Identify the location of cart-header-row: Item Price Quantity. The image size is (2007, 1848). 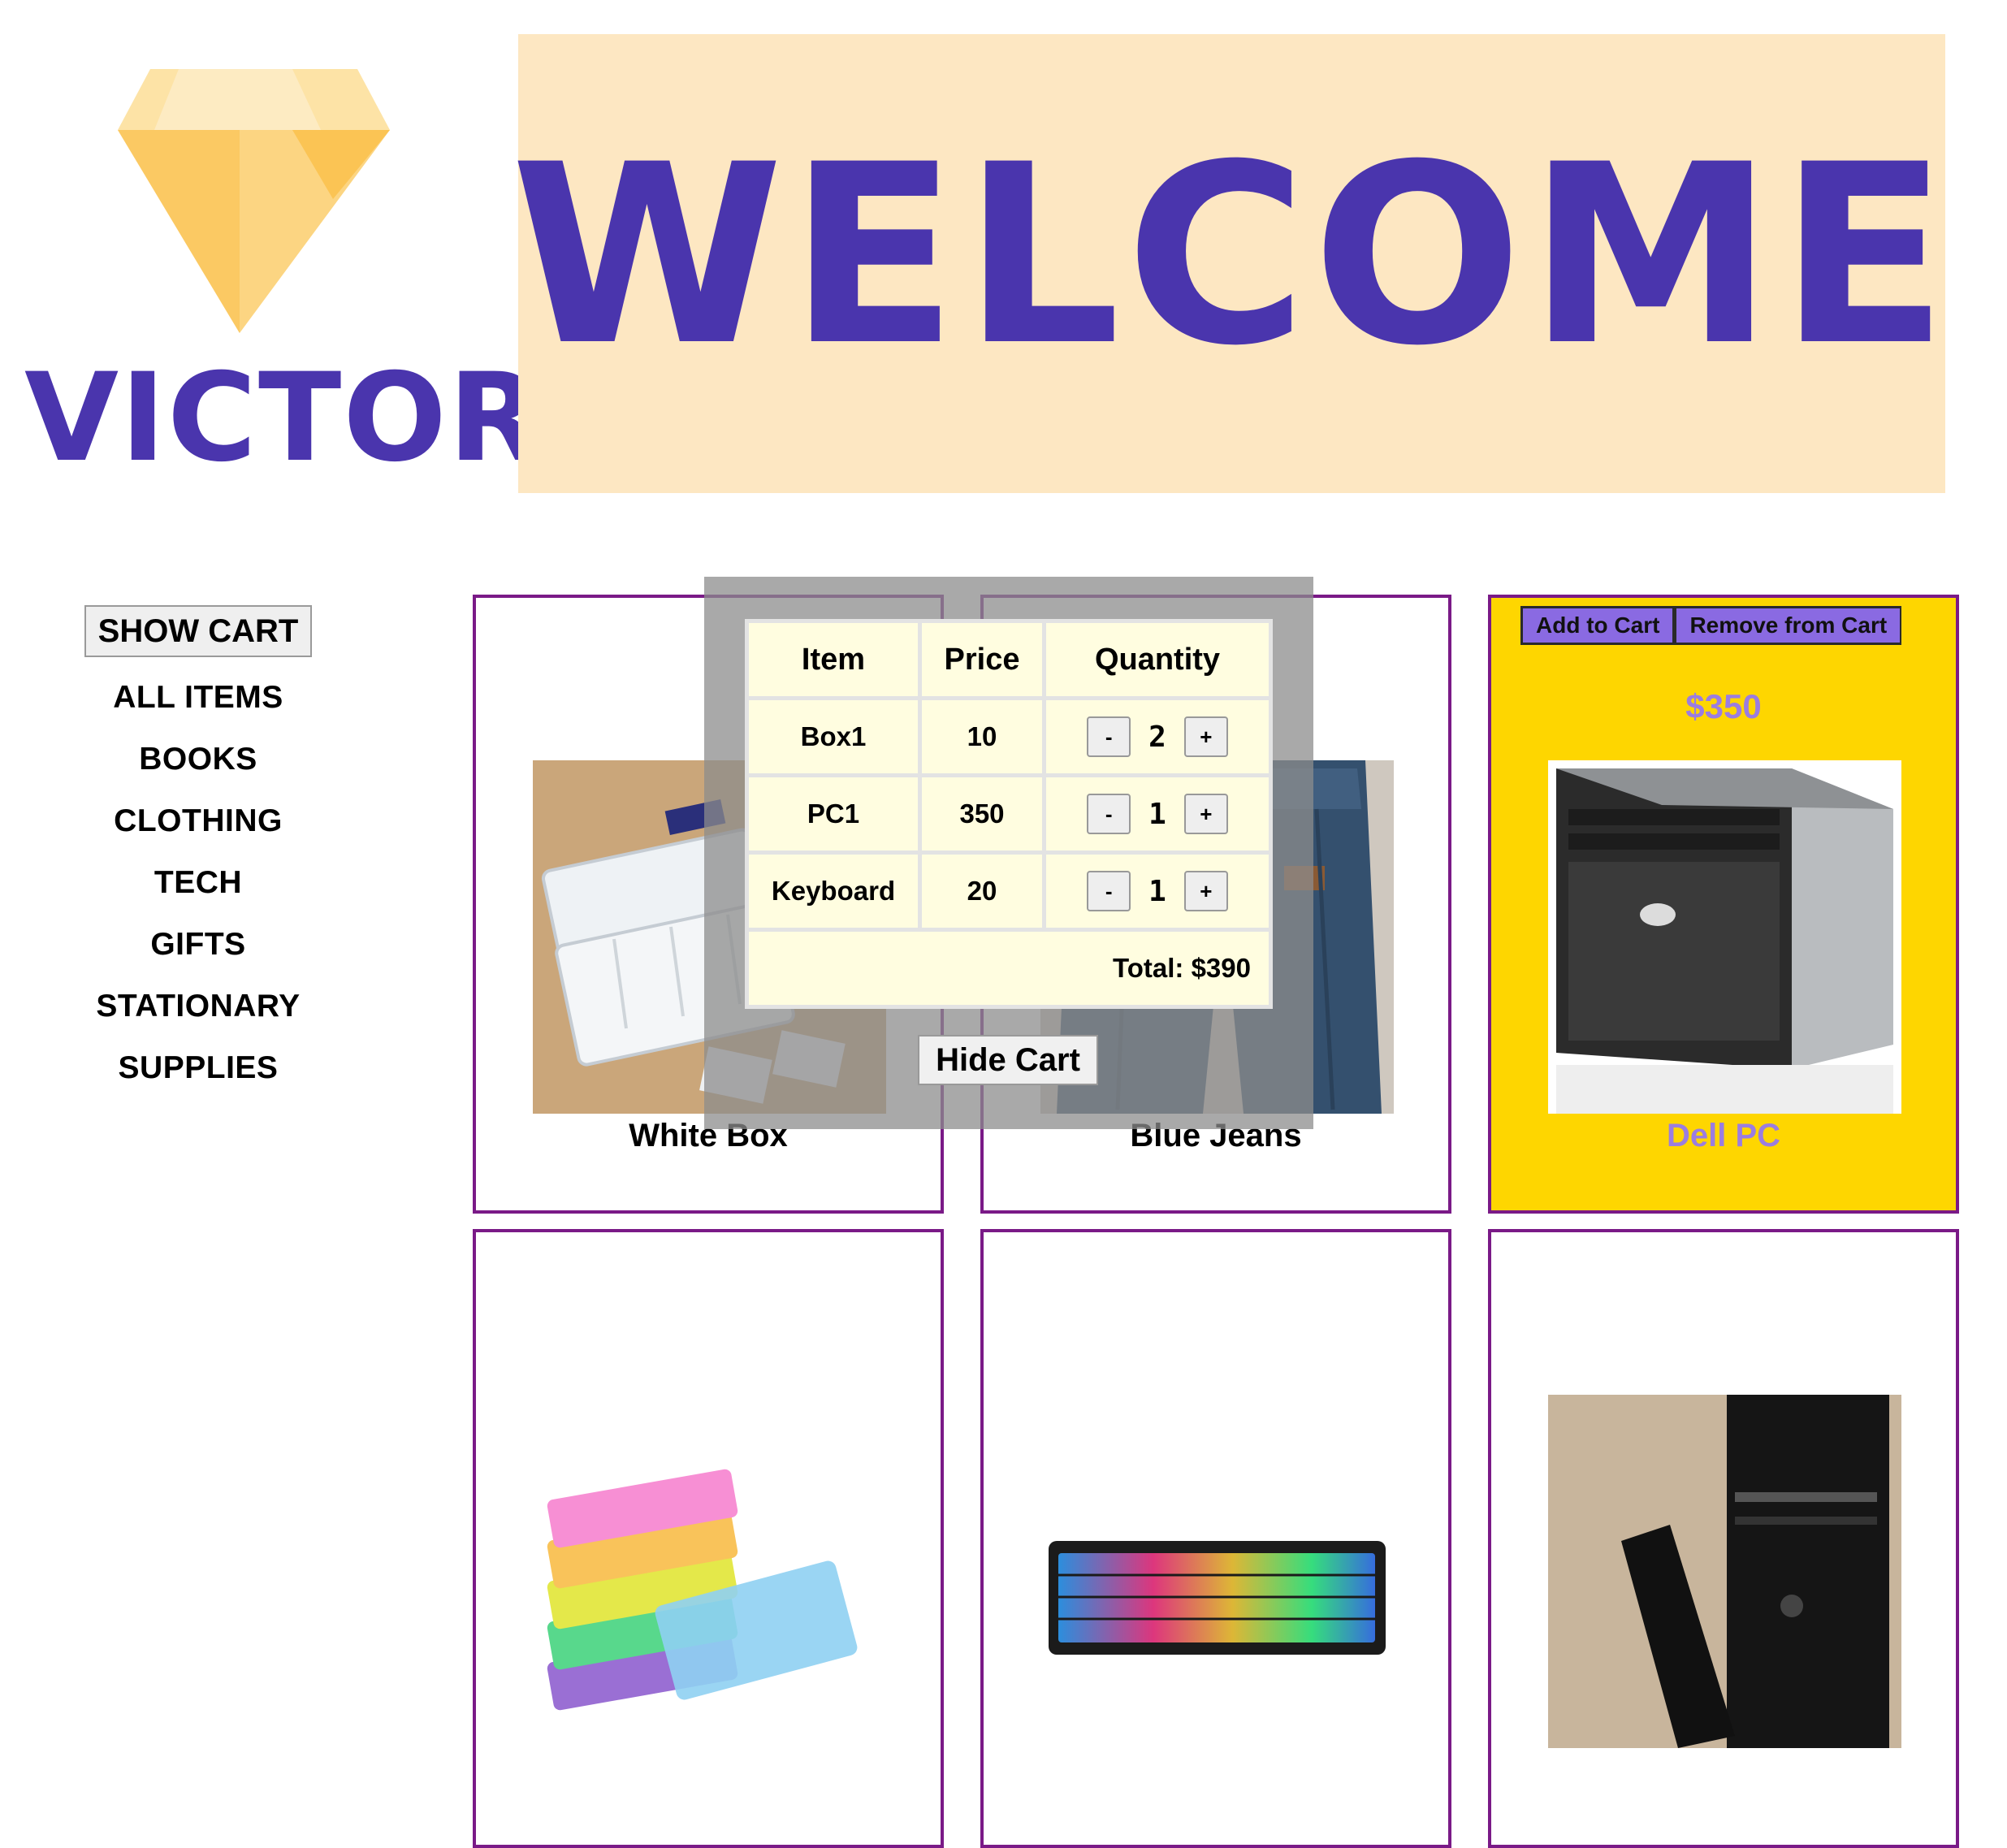
(1009, 659).